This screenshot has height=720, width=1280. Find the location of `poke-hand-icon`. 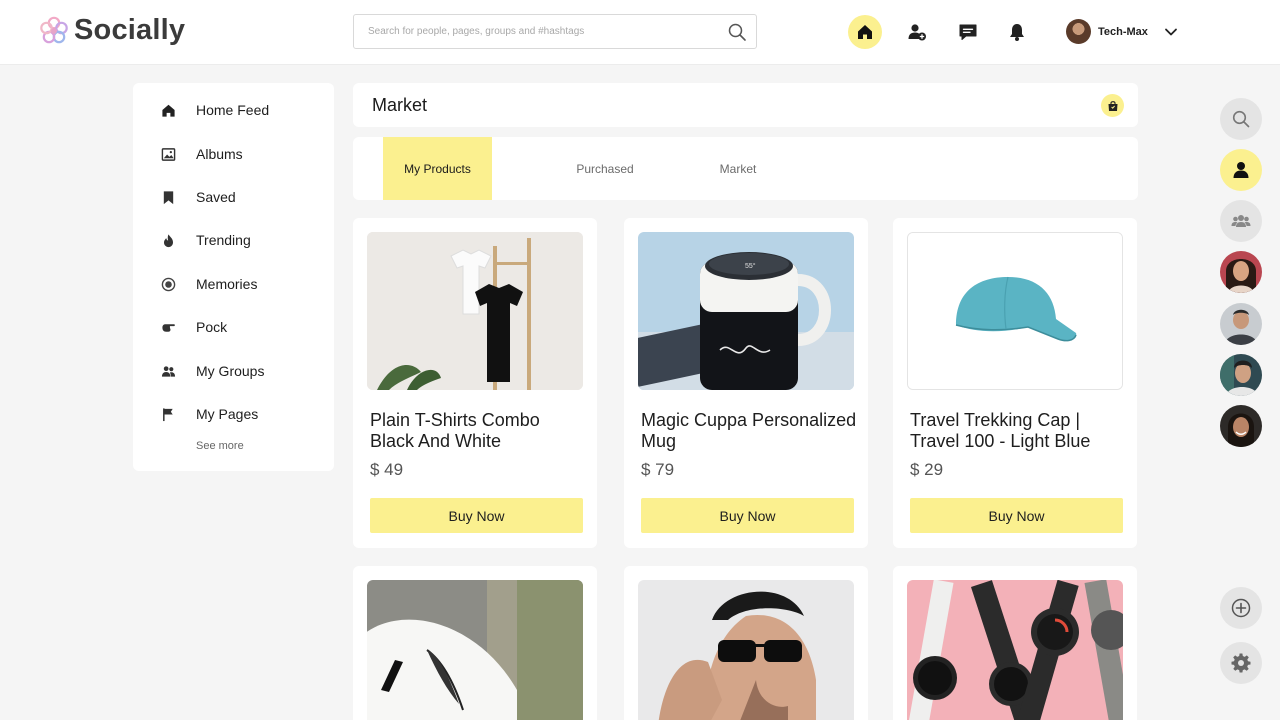

poke-hand-icon is located at coordinates (168, 327).